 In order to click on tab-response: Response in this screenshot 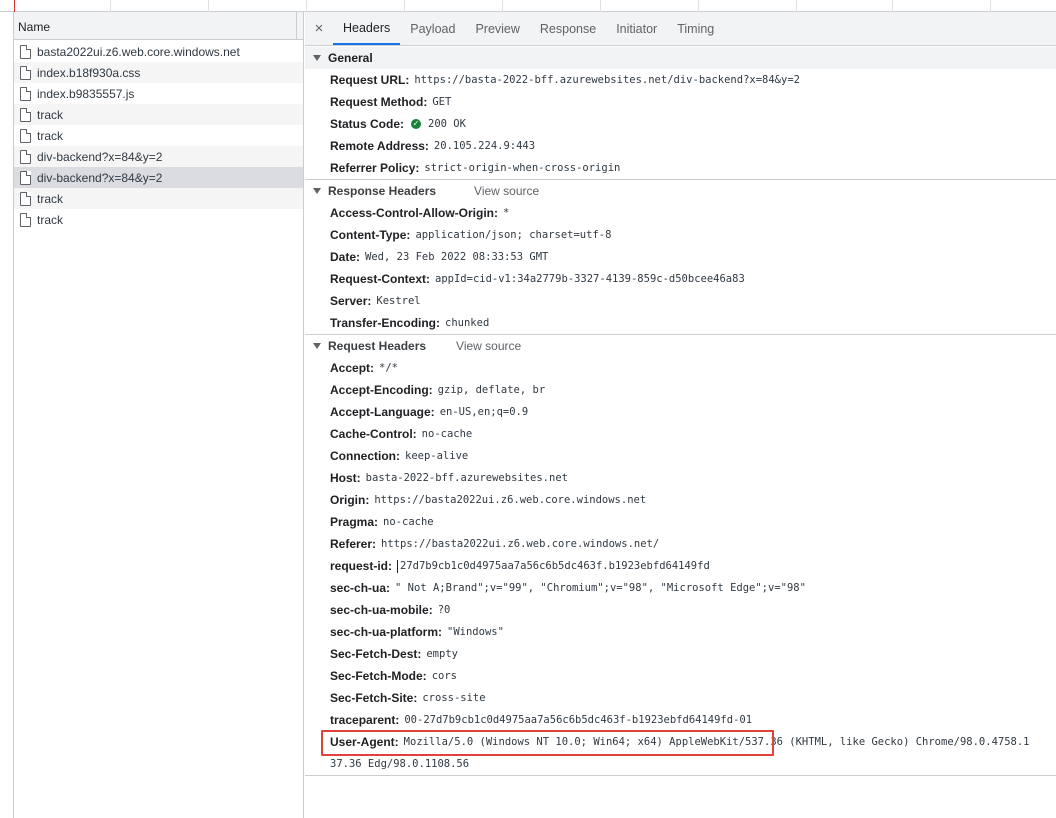, I will do `click(568, 28)`.